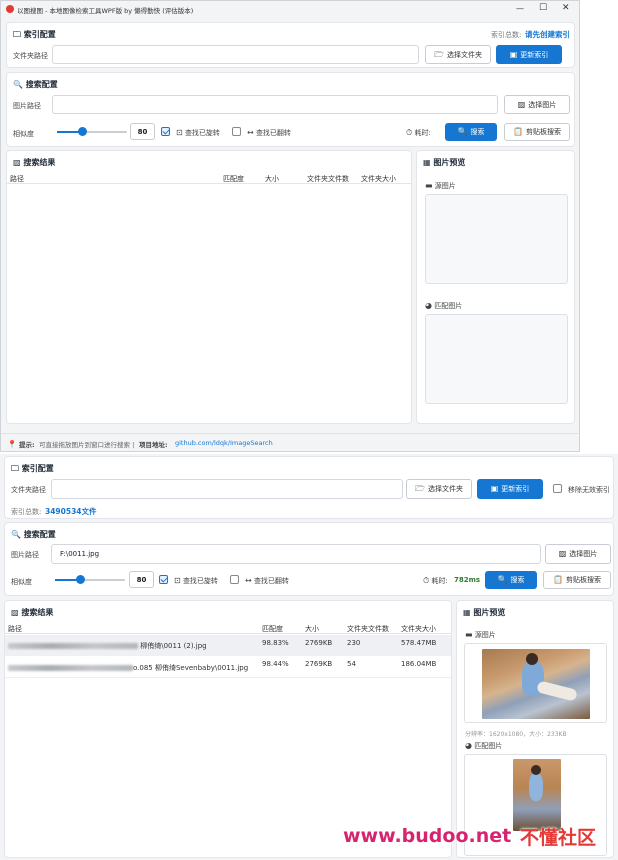 This screenshot has width=618, height=860. I want to click on source-image-box, so click(496, 239).